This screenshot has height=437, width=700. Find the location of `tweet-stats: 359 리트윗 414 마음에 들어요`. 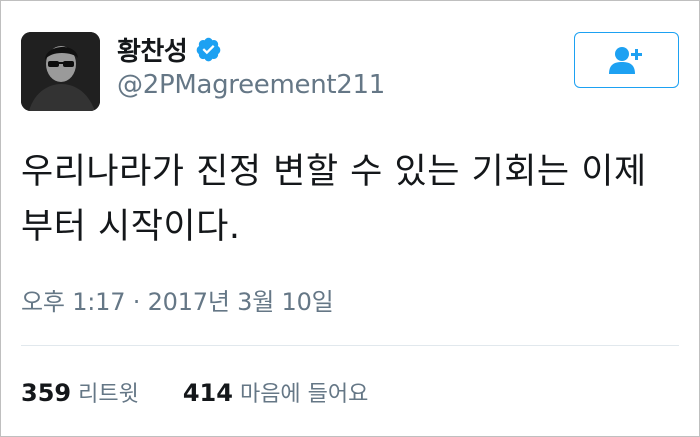

tweet-stats: 359 리트윗 414 마음에 들어요 is located at coordinates (194, 392).